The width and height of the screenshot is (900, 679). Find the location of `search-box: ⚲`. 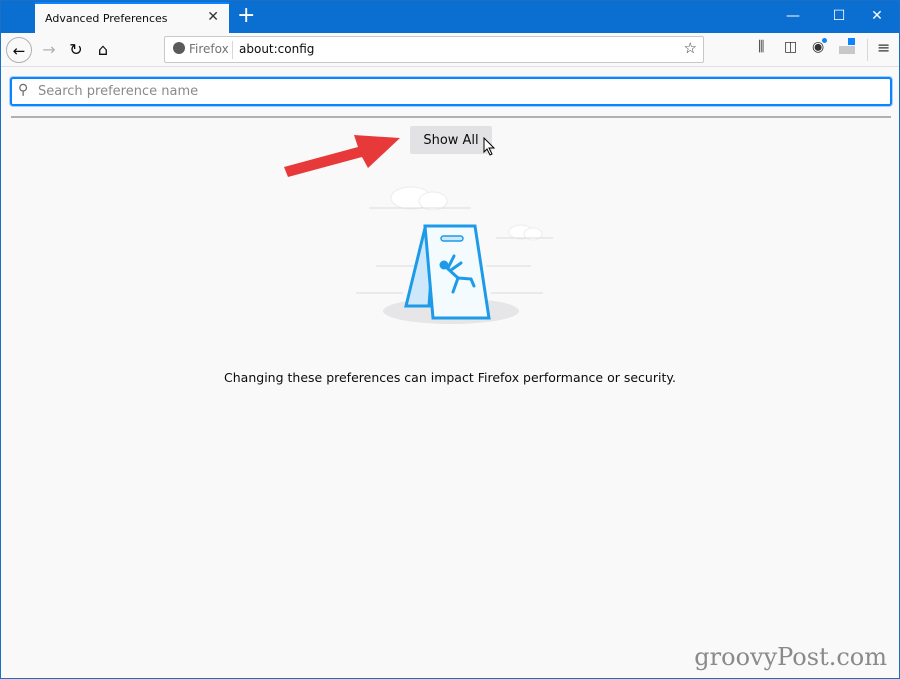

search-box: ⚲ is located at coordinates (451, 91).